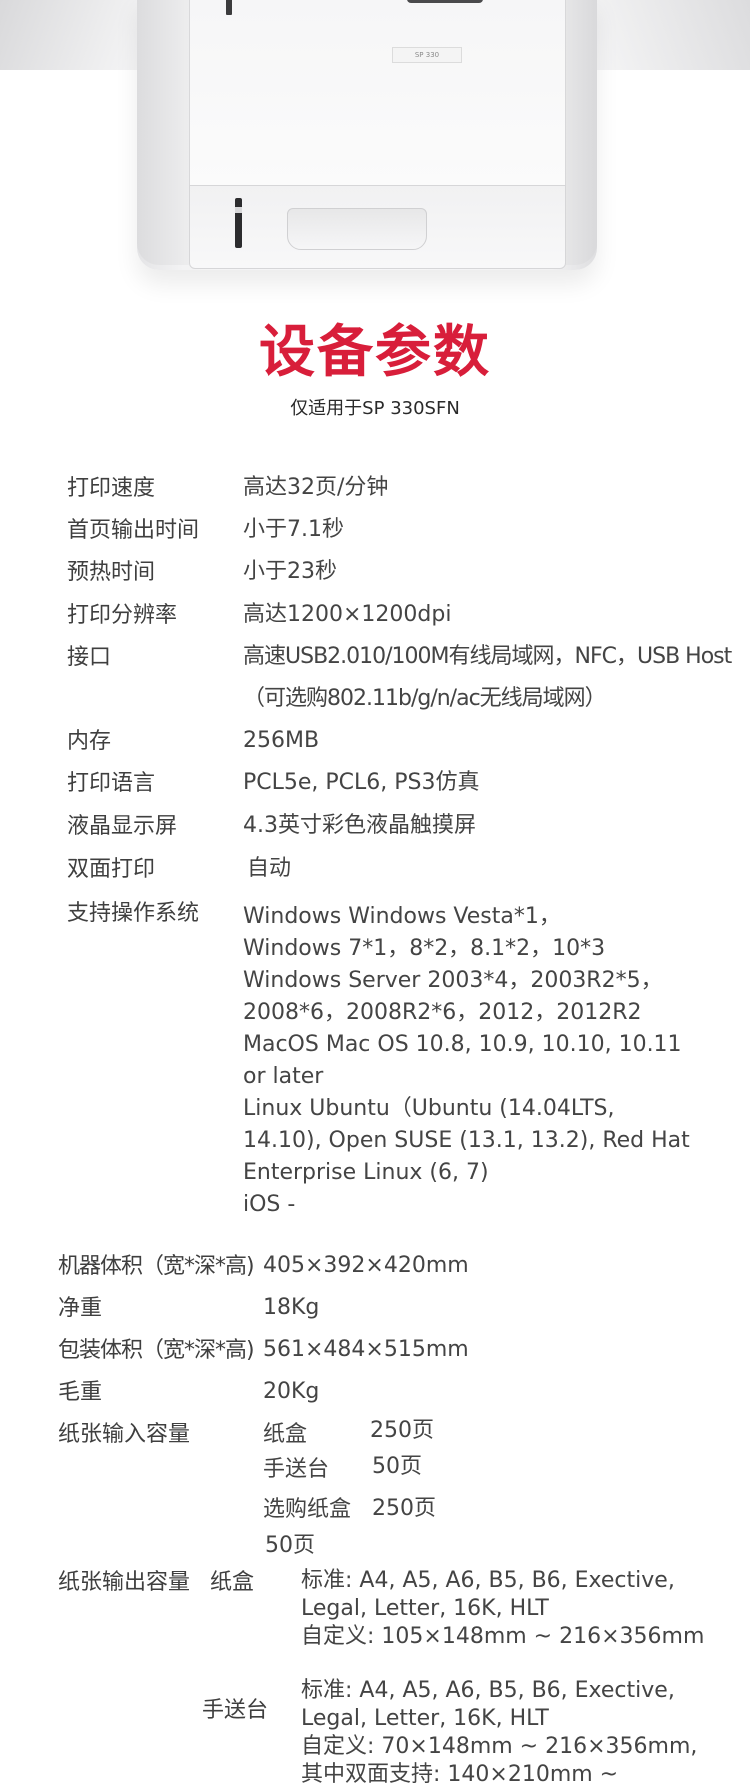 The width and height of the screenshot is (750, 1789). Describe the element at coordinates (347, 614) in the screenshot. I see `spec-value: 高达1200×1200dpi` at that location.